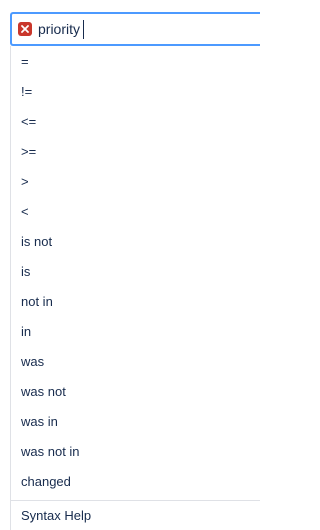  Describe the element at coordinates (135, 29) in the screenshot. I see `search-input: priority` at that location.